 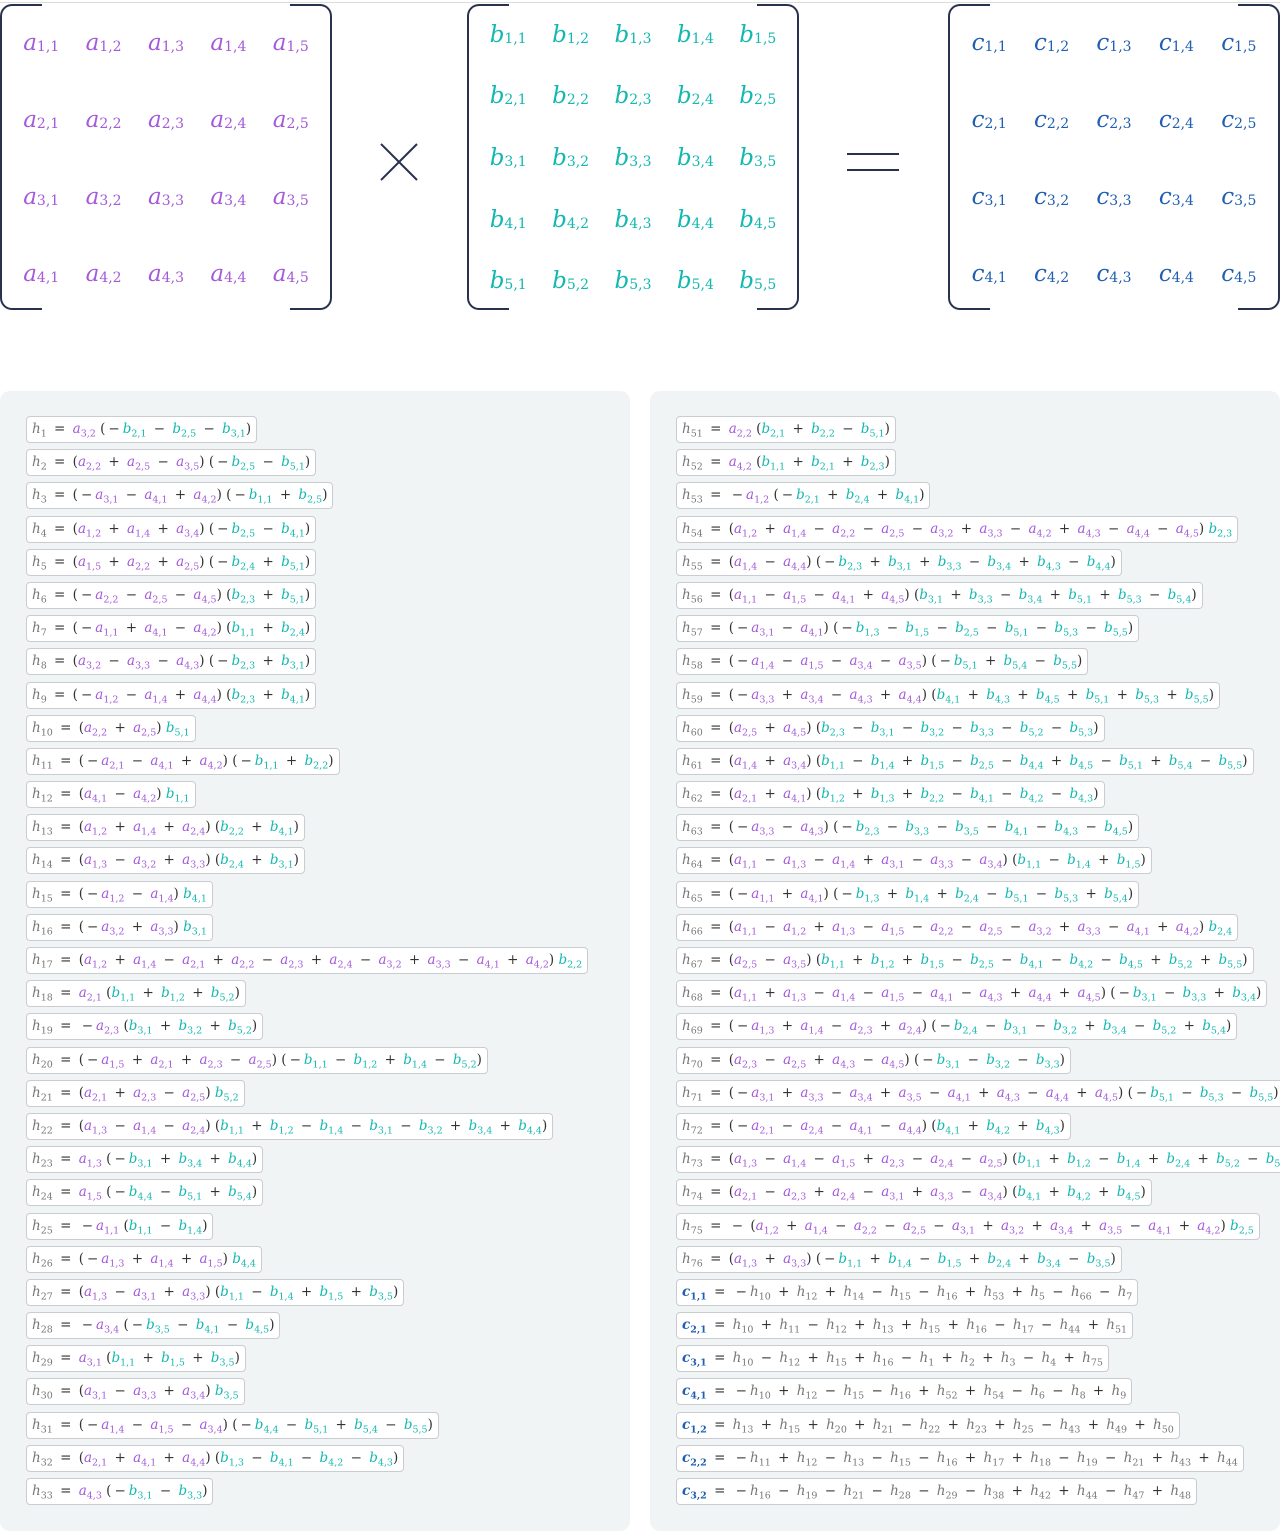 What do you see at coordinates (998, 1061) in the screenshot?
I see `b-term: b3,2` at bounding box center [998, 1061].